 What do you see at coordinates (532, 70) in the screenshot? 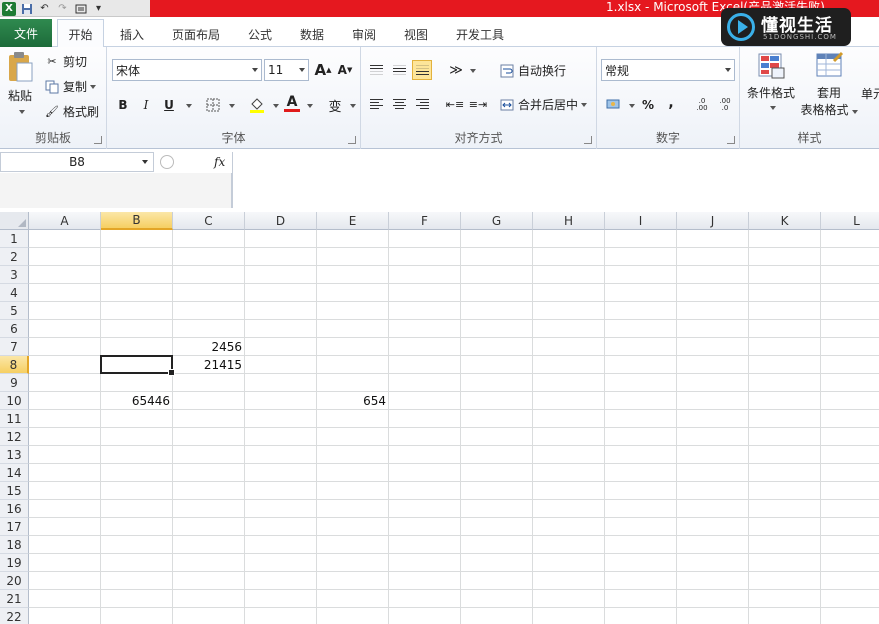
I see `wrap-text-button: 自动换行` at bounding box center [532, 70].